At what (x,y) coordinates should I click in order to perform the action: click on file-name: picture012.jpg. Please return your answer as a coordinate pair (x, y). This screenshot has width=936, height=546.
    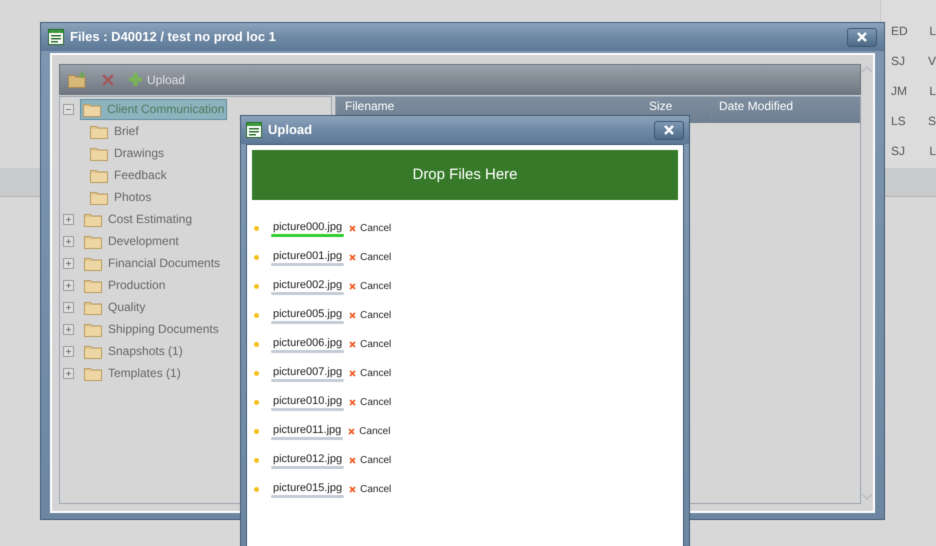
    Looking at the image, I should click on (308, 459).